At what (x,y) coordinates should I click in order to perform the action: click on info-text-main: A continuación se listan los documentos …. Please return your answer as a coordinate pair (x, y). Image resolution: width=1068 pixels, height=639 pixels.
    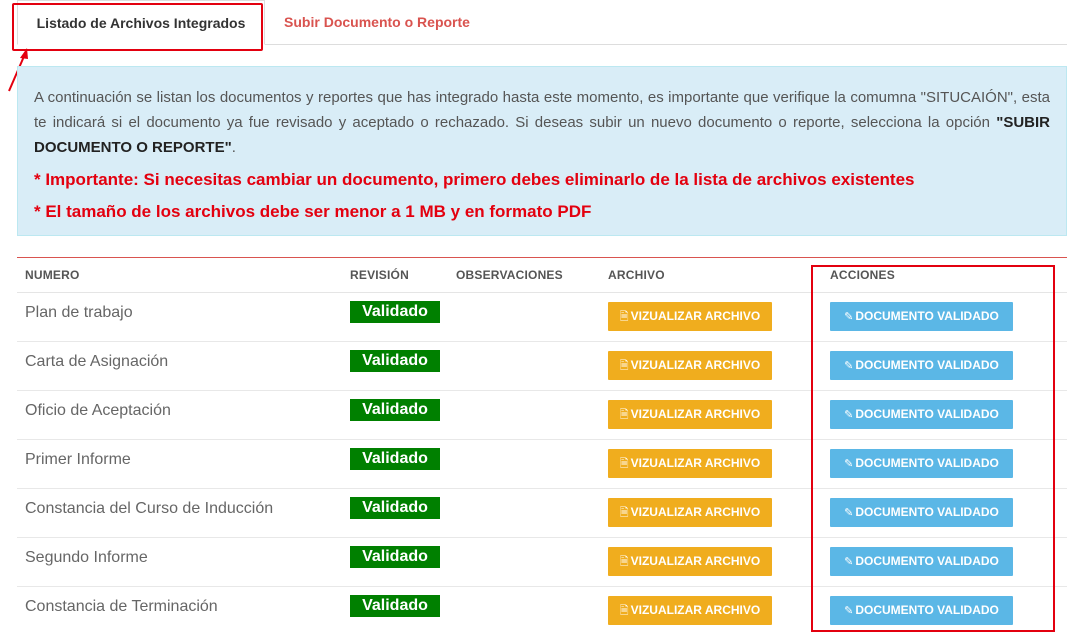
    Looking at the image, I should click on (542, 110).